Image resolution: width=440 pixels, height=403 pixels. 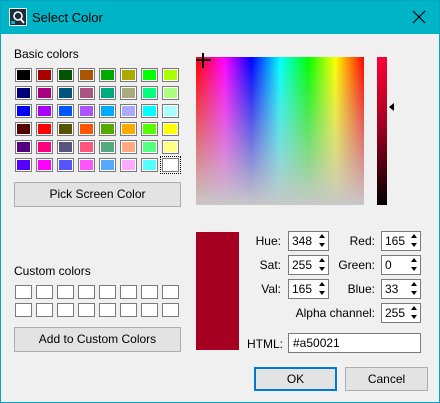 What do you see at coordinates (67, 17) in the screenshot?
I see `dialog-title: Select Color` at bounding box center [67, 17].